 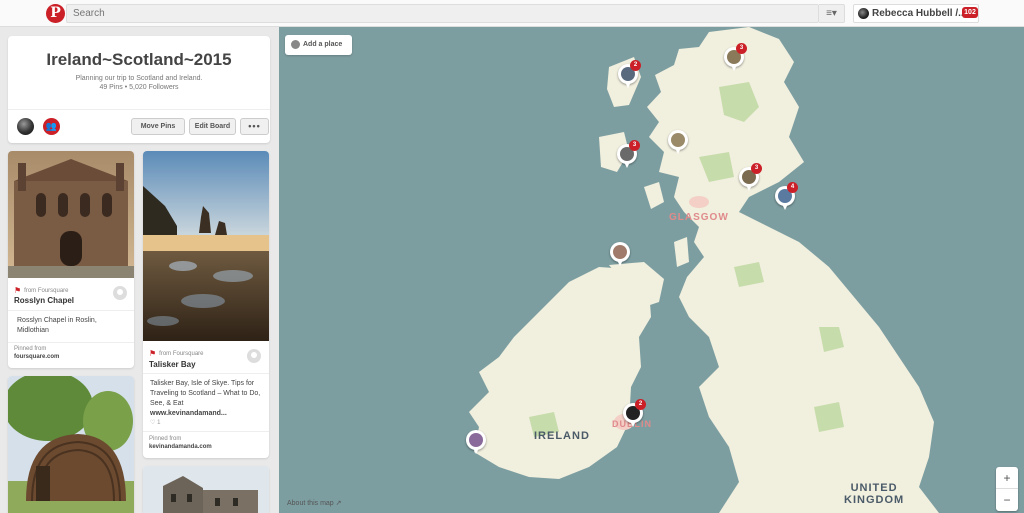 What do you see at coordinates (792, 187) in the screenshot?
I see `marker-count-badge: 4` at bounding box center [792, 187].